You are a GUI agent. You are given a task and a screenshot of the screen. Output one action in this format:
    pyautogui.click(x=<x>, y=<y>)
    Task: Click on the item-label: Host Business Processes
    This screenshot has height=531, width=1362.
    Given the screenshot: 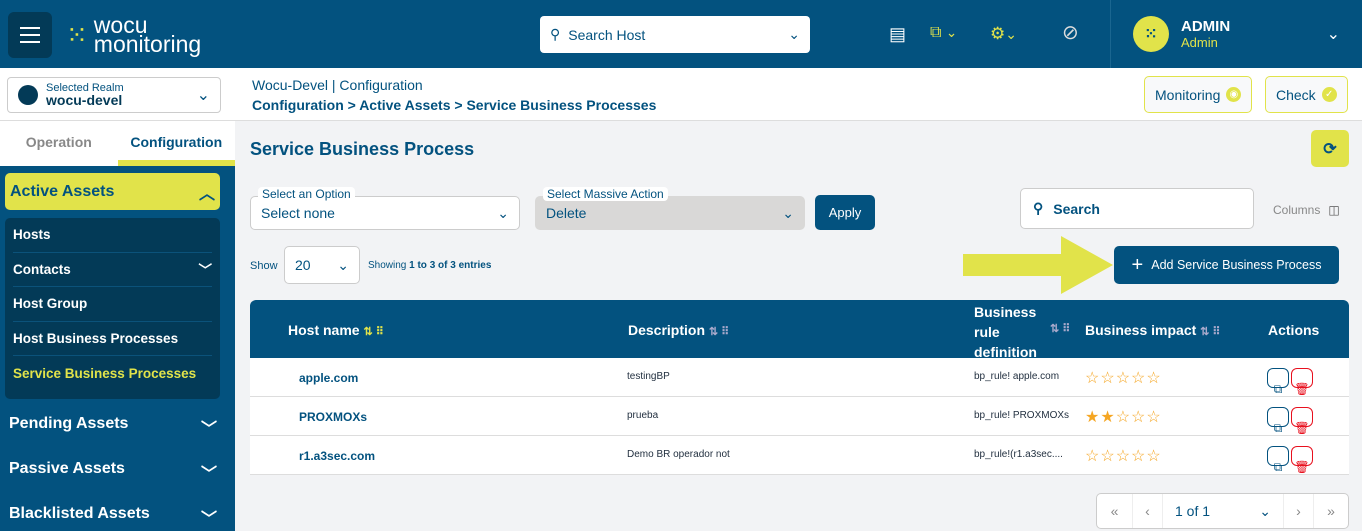 What is the action you would take?
    pyautogui.click(x=96, y=339)
    